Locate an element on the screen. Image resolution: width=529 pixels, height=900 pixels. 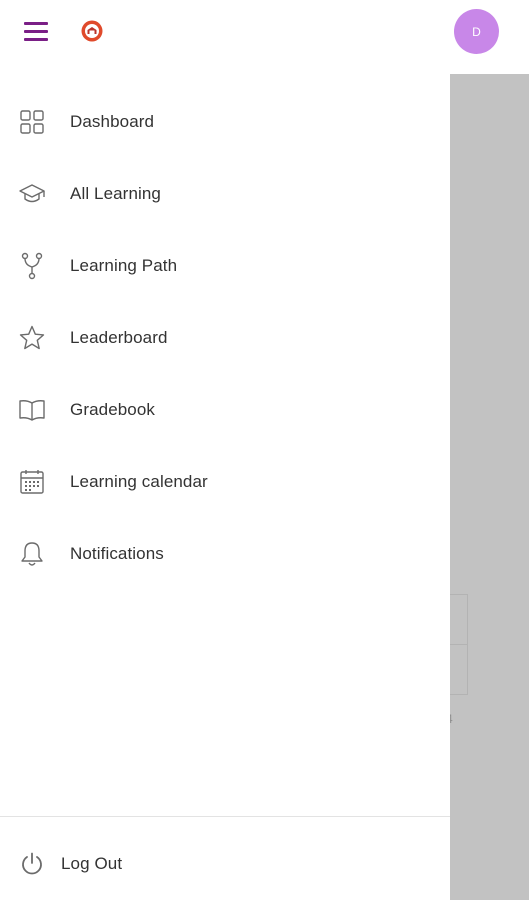
bell-icon is located at coordinates (32, 554).